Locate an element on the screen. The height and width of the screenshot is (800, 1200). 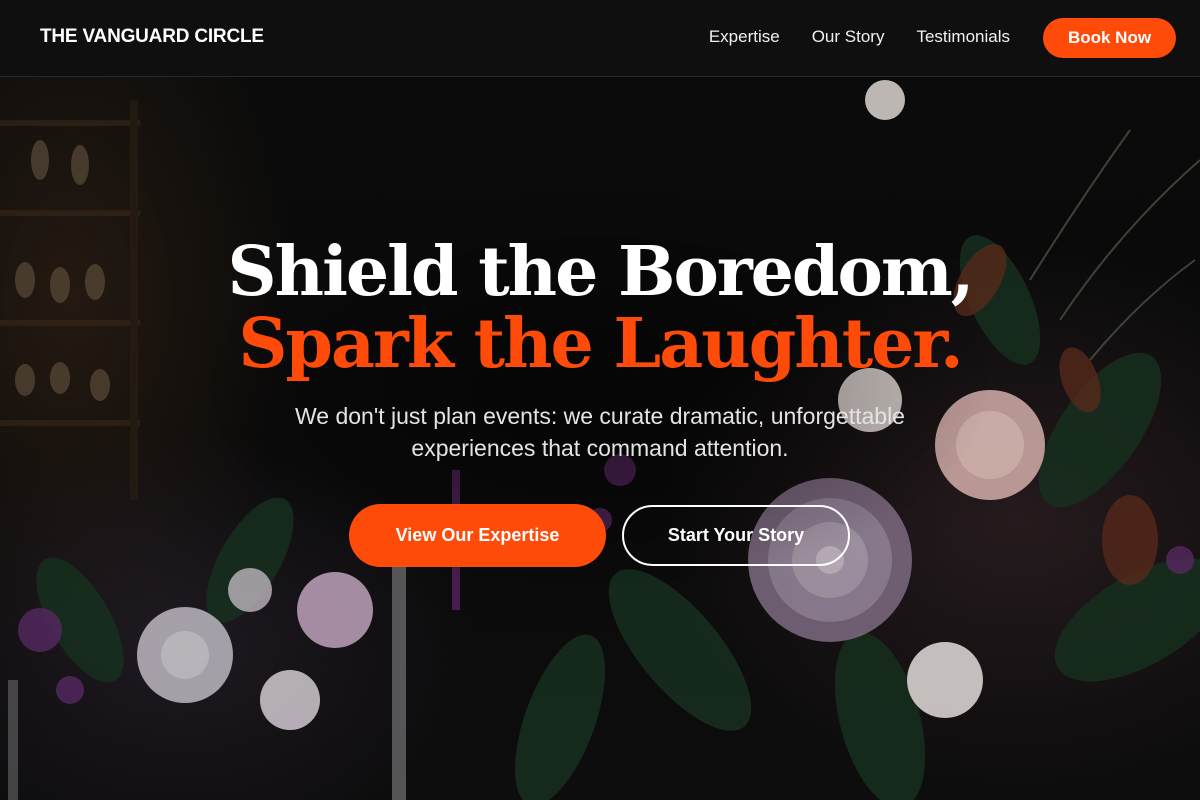
nav-link-our-story: Our Story is located at coordinates (848, 37).